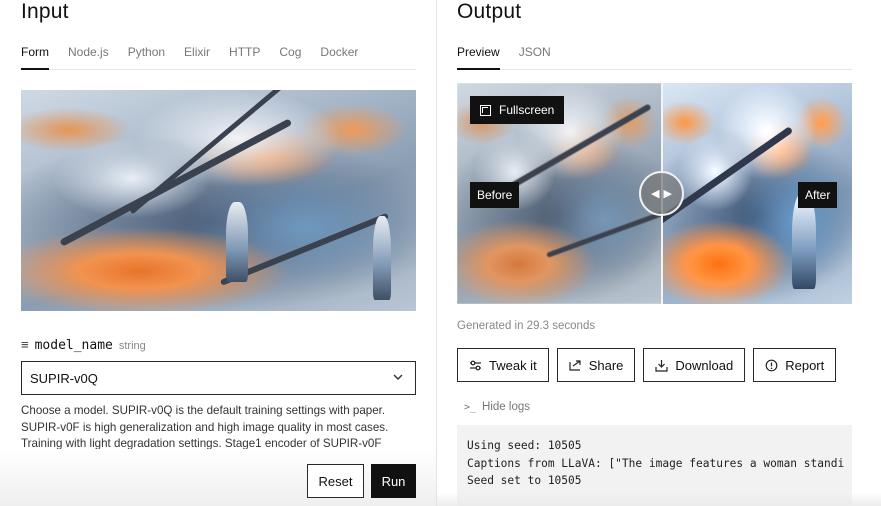  What do you see at coordinates (478, 57) in the screenshot?
I see `tab-preview: Preview` at bounding box center [478, 57].